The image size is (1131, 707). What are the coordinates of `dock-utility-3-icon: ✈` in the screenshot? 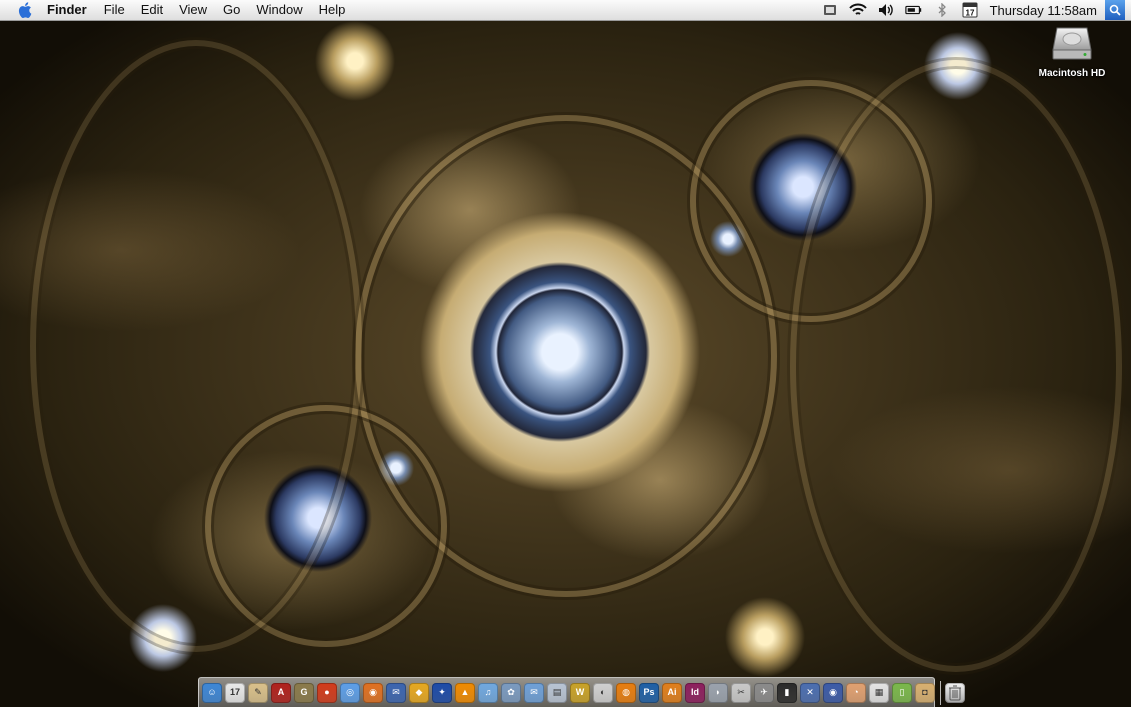 It's located at (764, 692).